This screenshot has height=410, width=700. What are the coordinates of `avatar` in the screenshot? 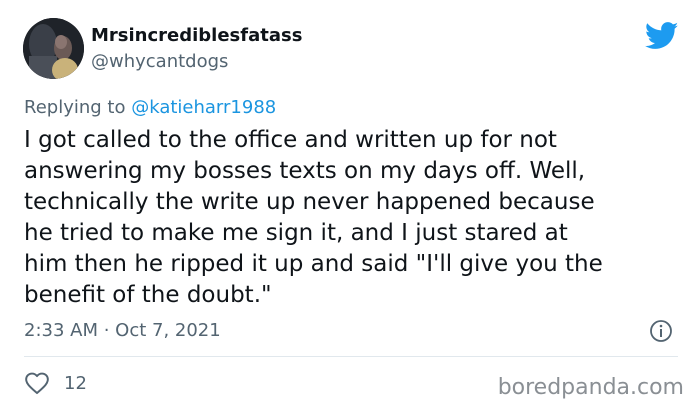 It's located at (53, 48).